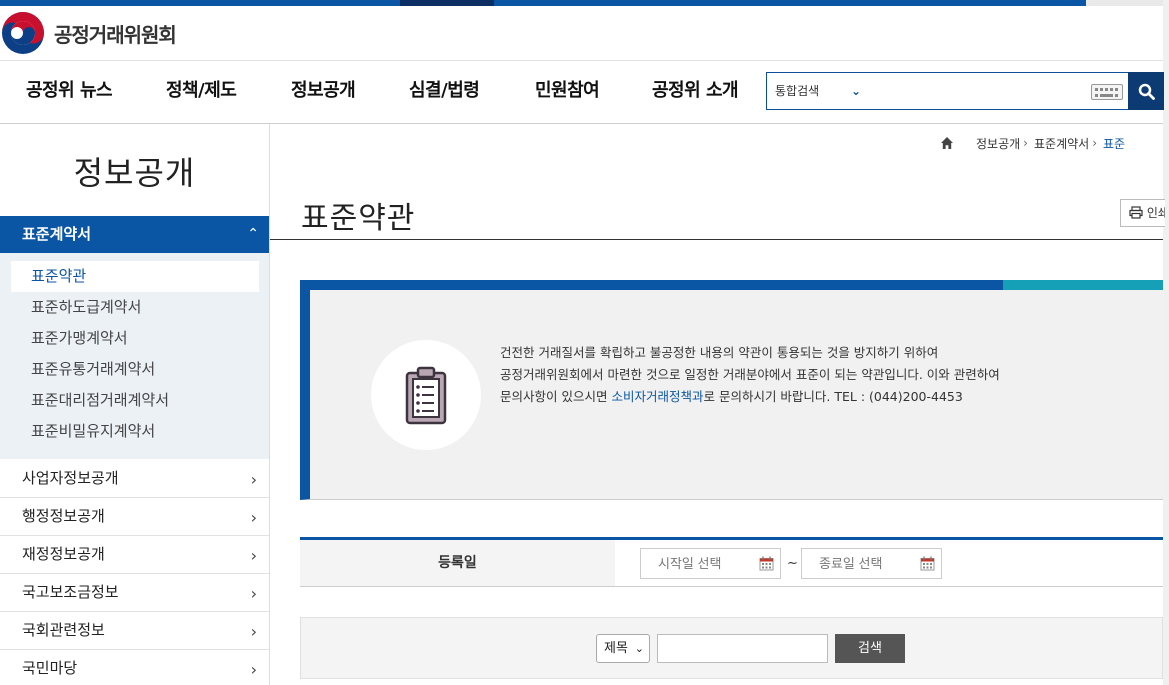 This screenshot has width=1169, height=685. I want to click on top-accent-bar-dark, so click(447, 3).